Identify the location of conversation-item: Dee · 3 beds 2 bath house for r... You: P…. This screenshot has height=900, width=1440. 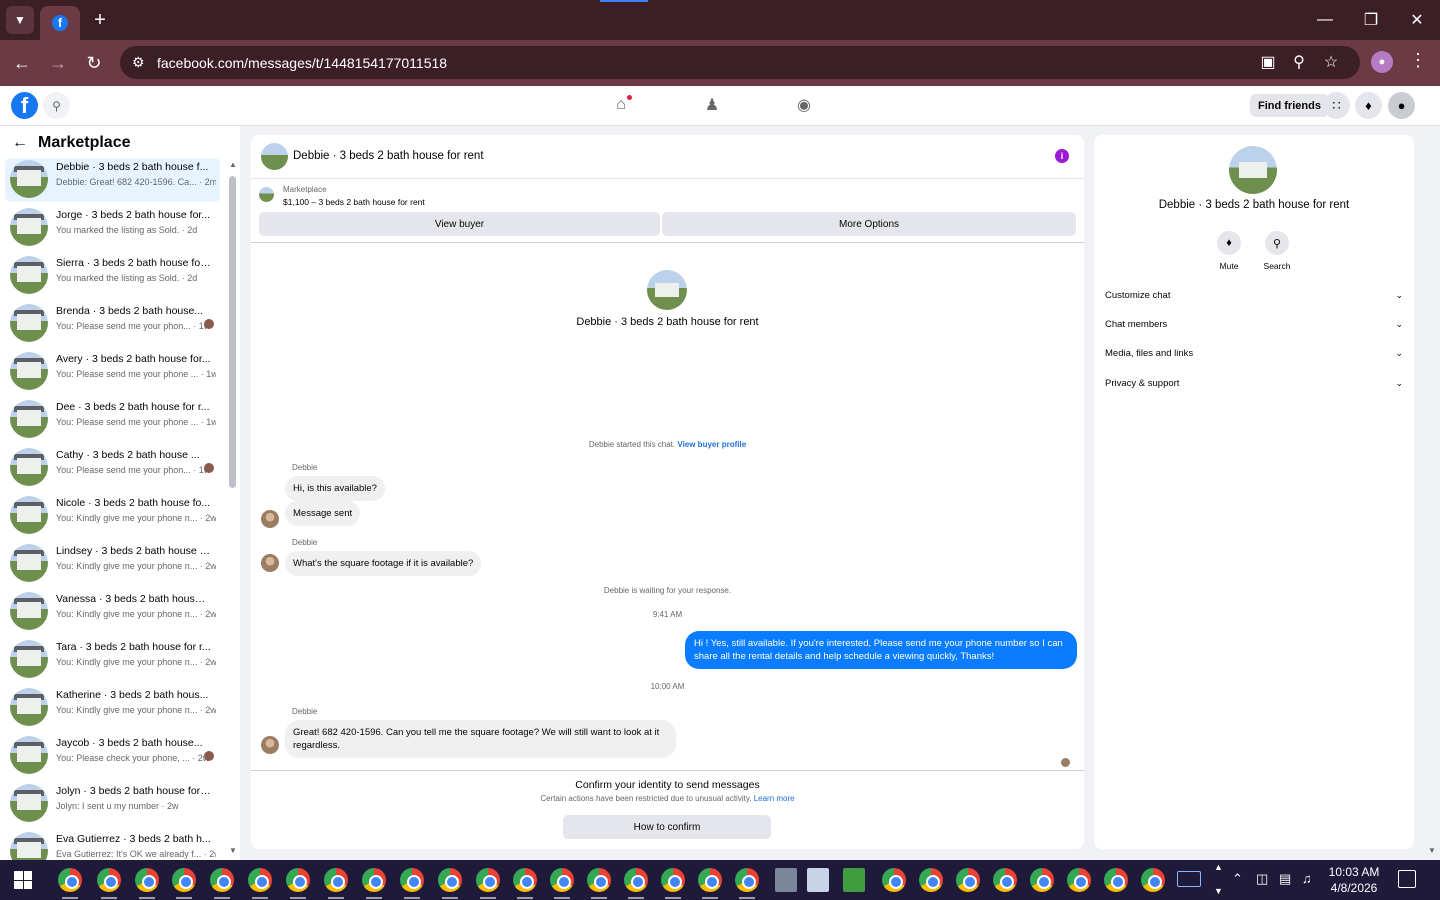
(112, 420).